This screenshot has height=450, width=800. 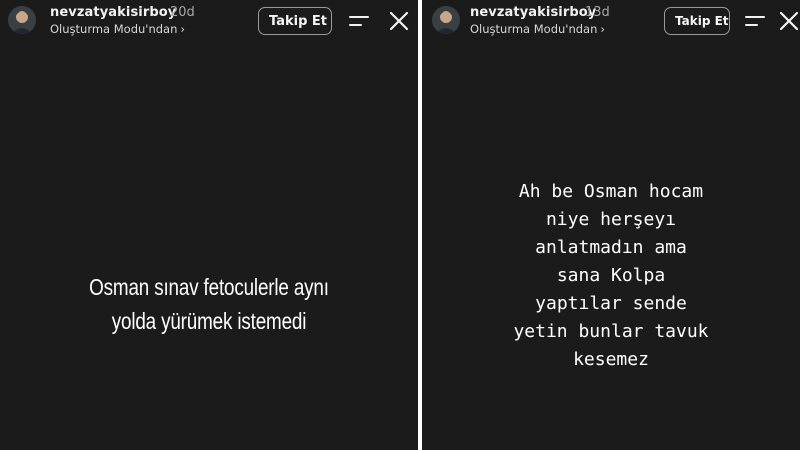 I want to click on story-text-line: niye herşeyı, so click(x=611, y=219).